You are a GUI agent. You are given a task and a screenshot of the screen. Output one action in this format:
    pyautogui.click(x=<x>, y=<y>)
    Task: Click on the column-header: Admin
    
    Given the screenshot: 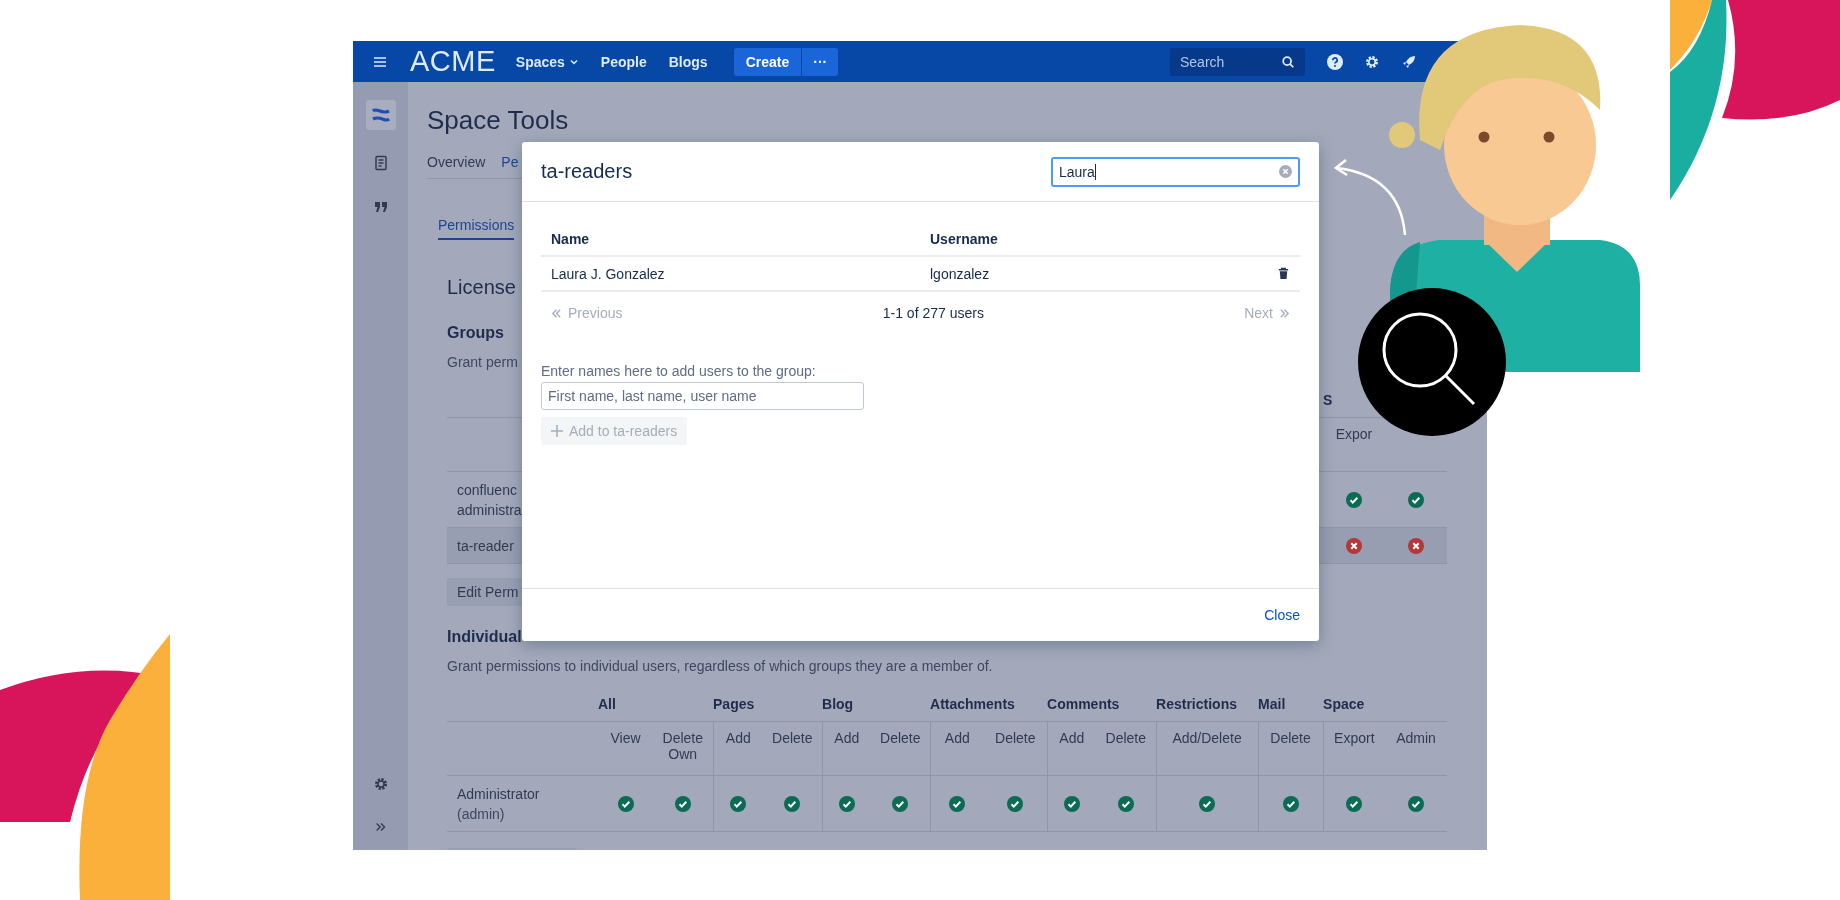 What is the action you would take?
    pyautogui.click(x=1416, y=738)
    